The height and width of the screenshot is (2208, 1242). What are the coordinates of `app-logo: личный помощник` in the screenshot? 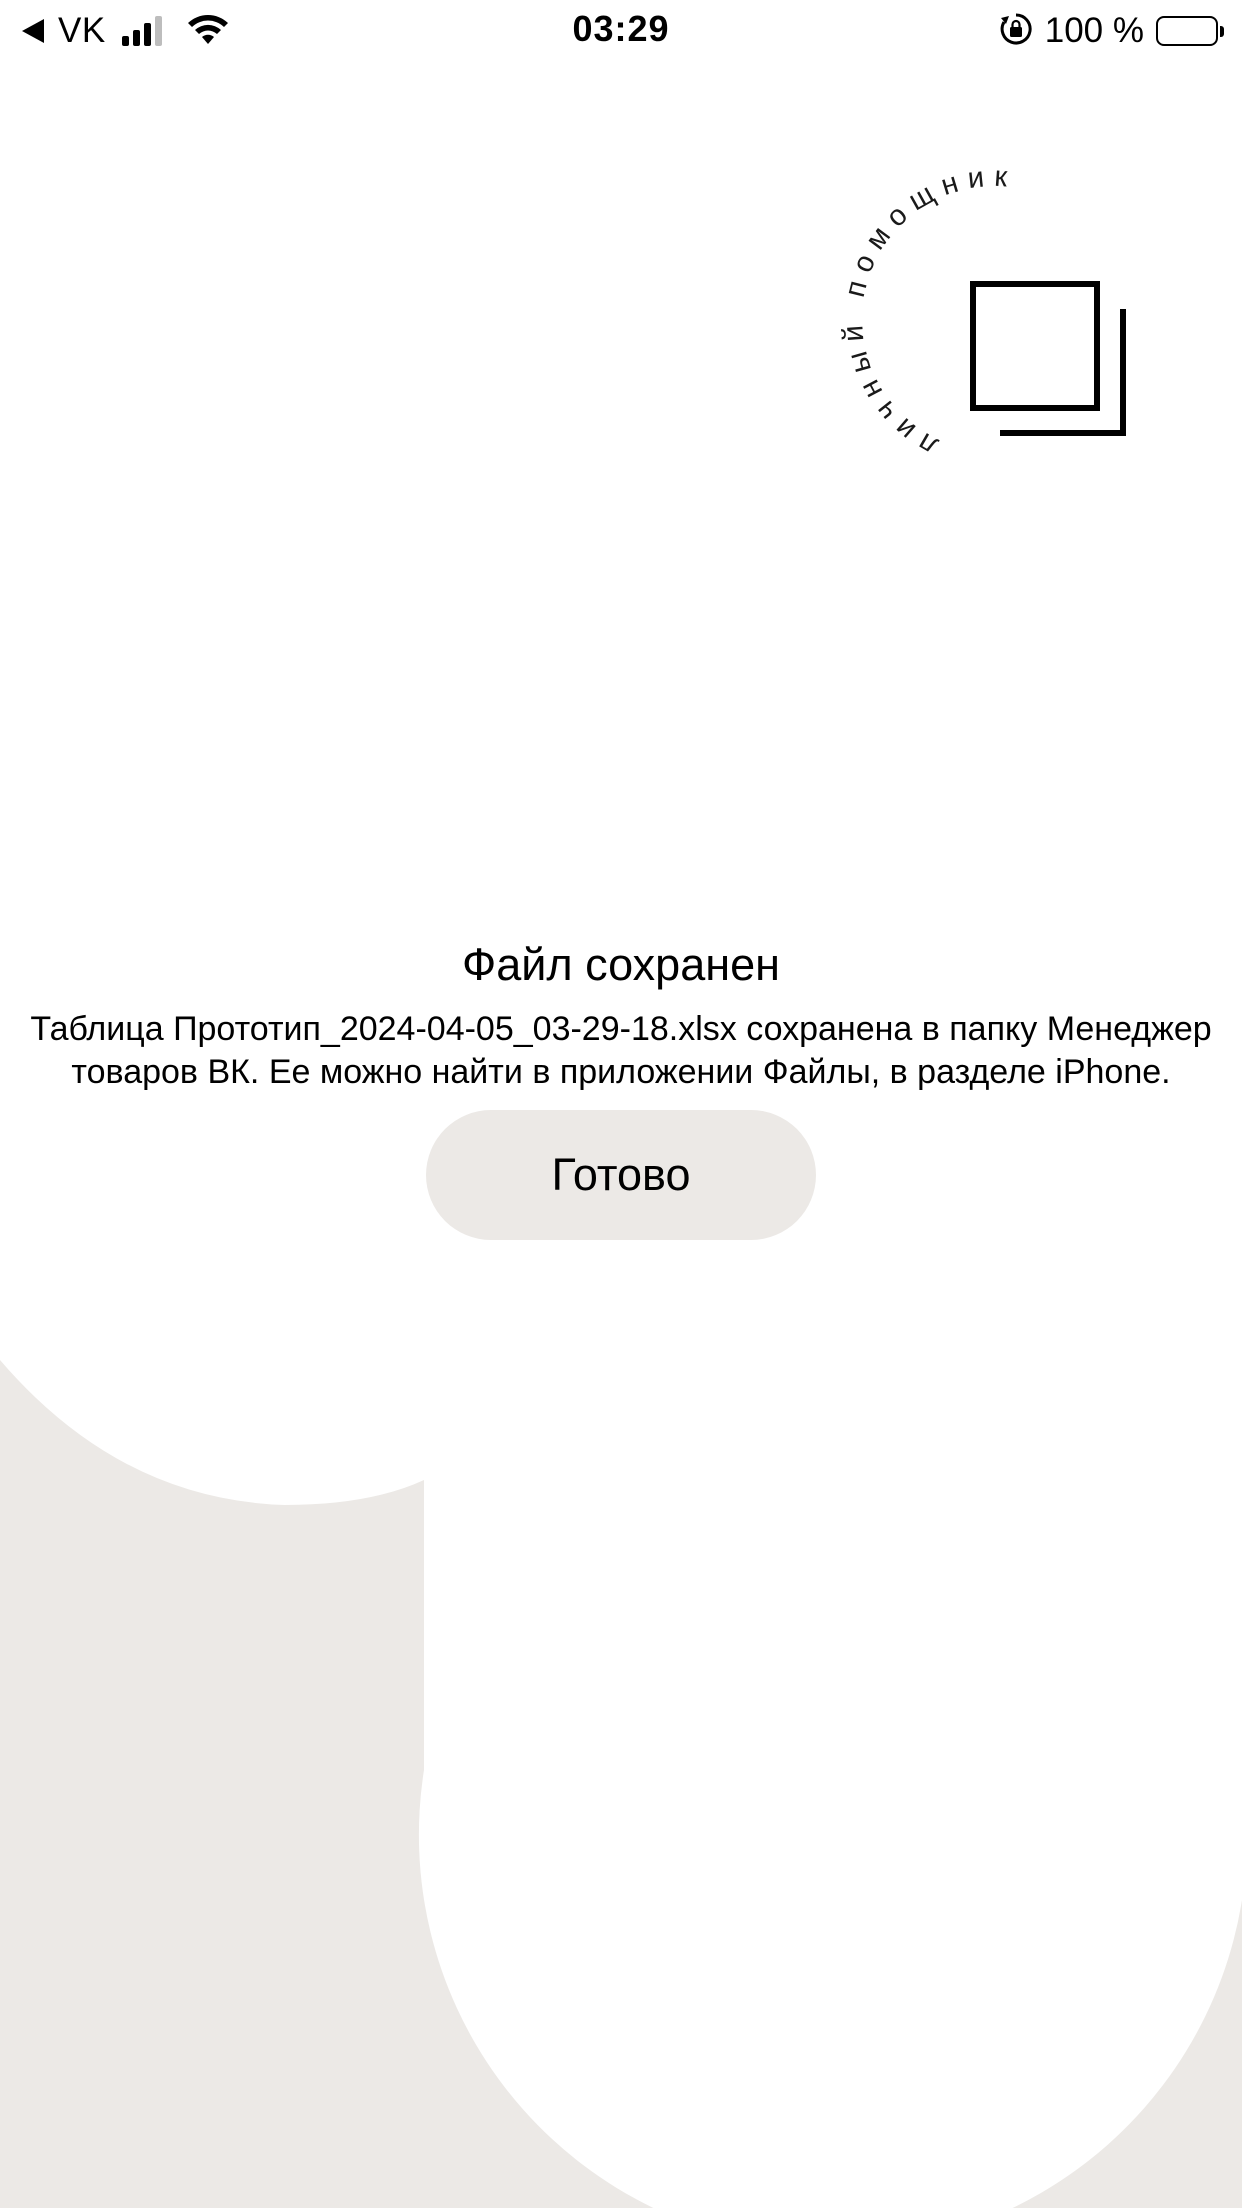 It's located at (980, 310).